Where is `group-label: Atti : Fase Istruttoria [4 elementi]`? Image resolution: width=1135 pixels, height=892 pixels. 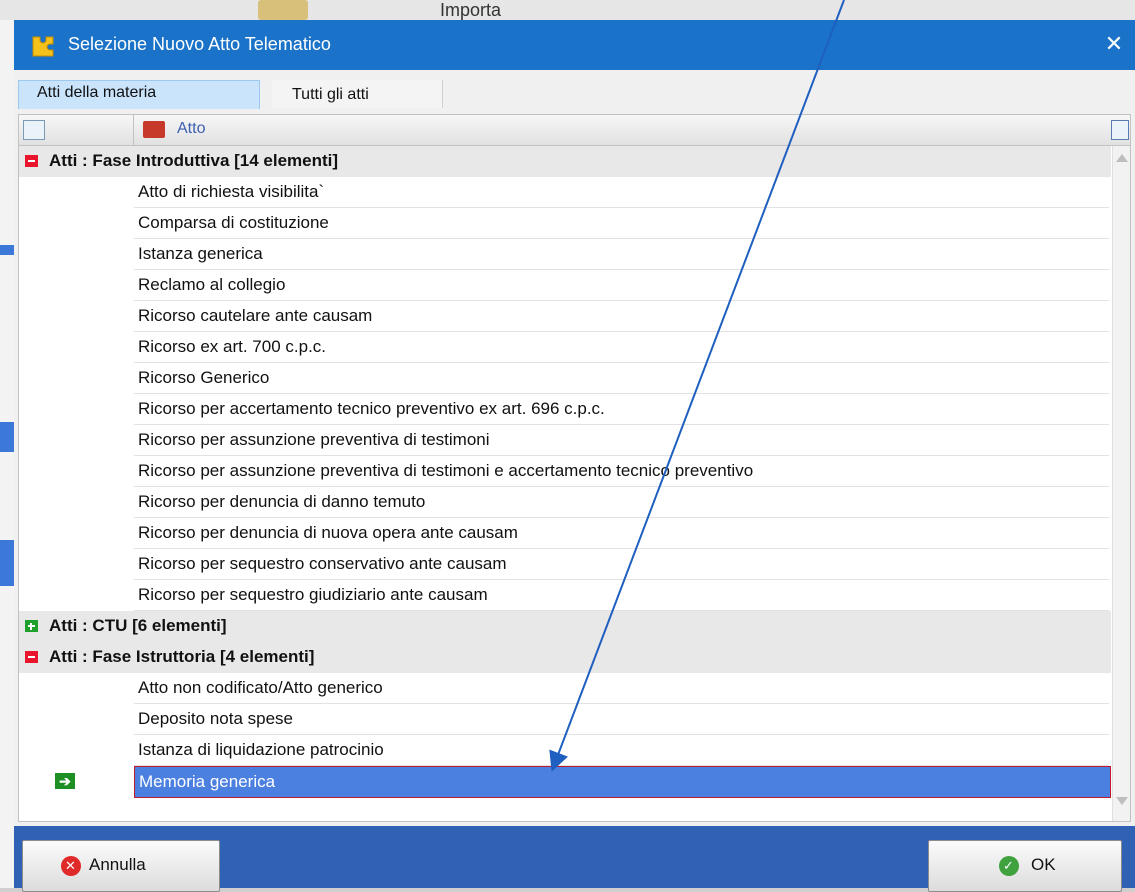 group-label: Atti : Fase Istruttoria [4 elementi] is located at coordinates (182, 656).